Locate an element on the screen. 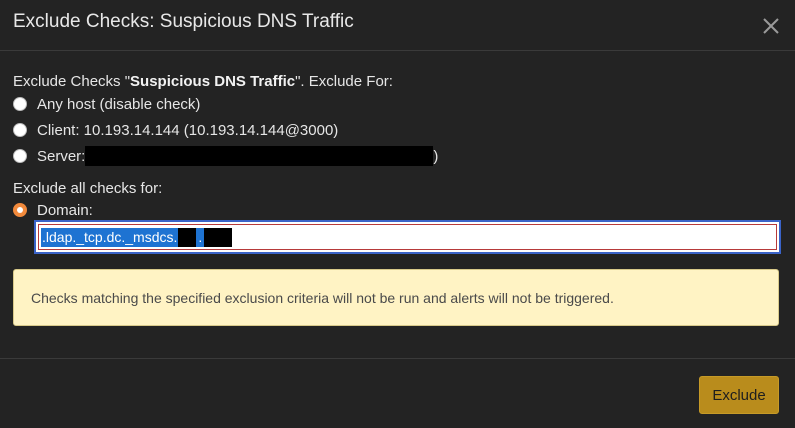  close-icon is located at coordinates (771, 26).